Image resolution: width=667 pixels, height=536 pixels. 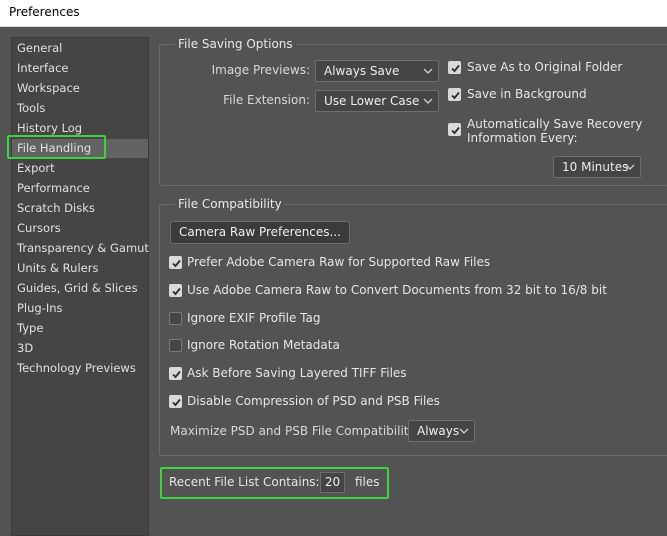 What do you see at coordinates (522, 138) in the screenshot?
I see `auto-save-recovery-label-line-2: Information Every:` at bounding box center [522, 138].